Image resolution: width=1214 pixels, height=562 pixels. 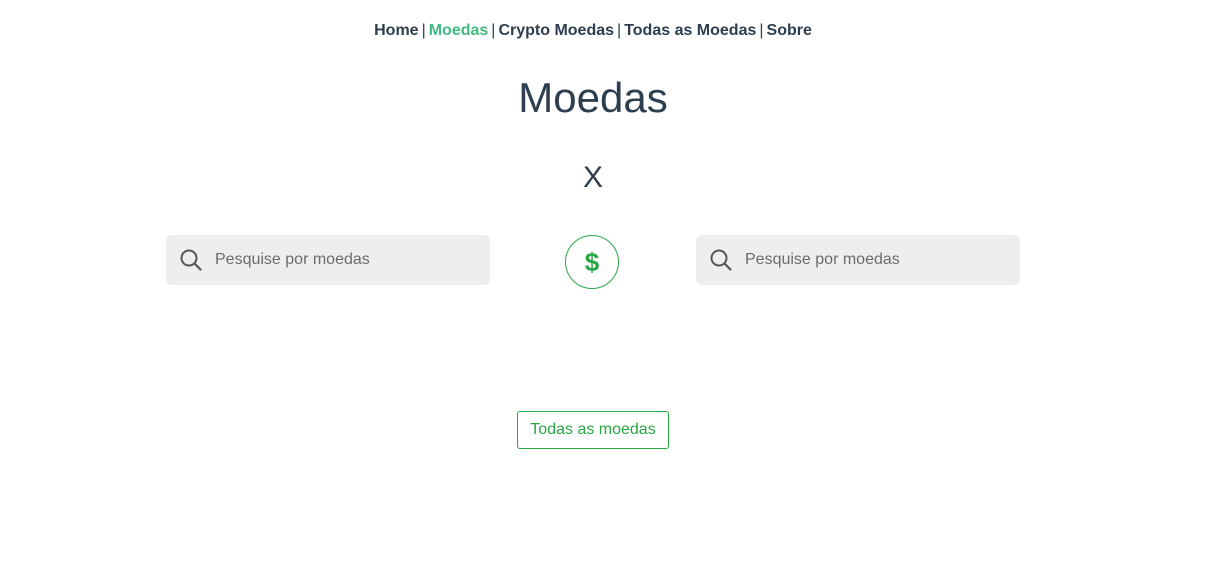 I want to click on nav-link-moedas: Moedas, so click(x=459, y=30).